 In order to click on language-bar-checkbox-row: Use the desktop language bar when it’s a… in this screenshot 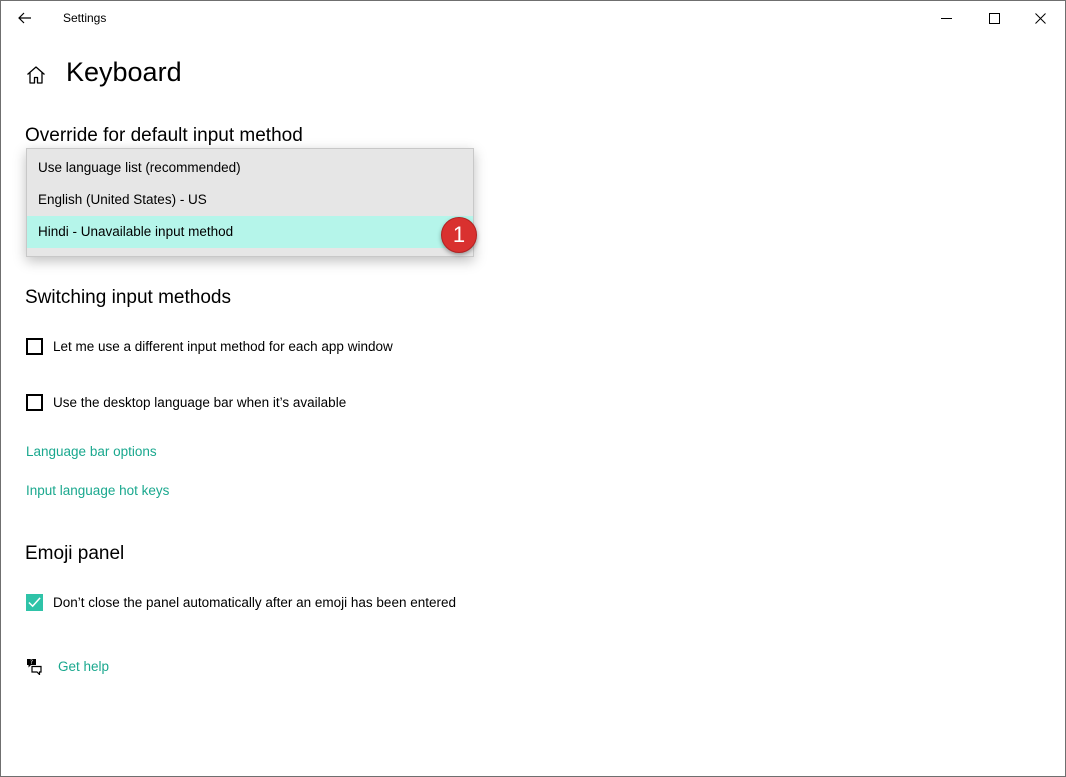, I will do `click(186, 402)`.